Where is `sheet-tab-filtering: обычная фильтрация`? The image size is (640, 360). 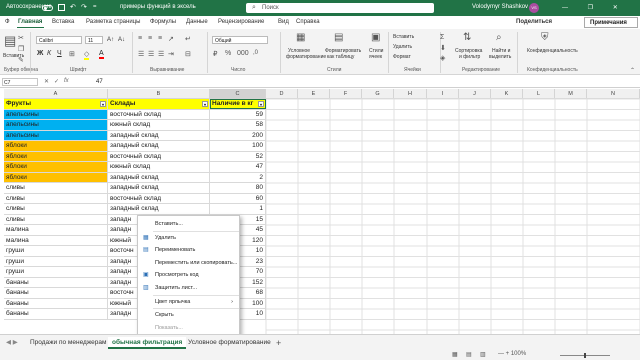
sheet-tab-filtering: обычная фильтрация is located at coordinates (147, 343).